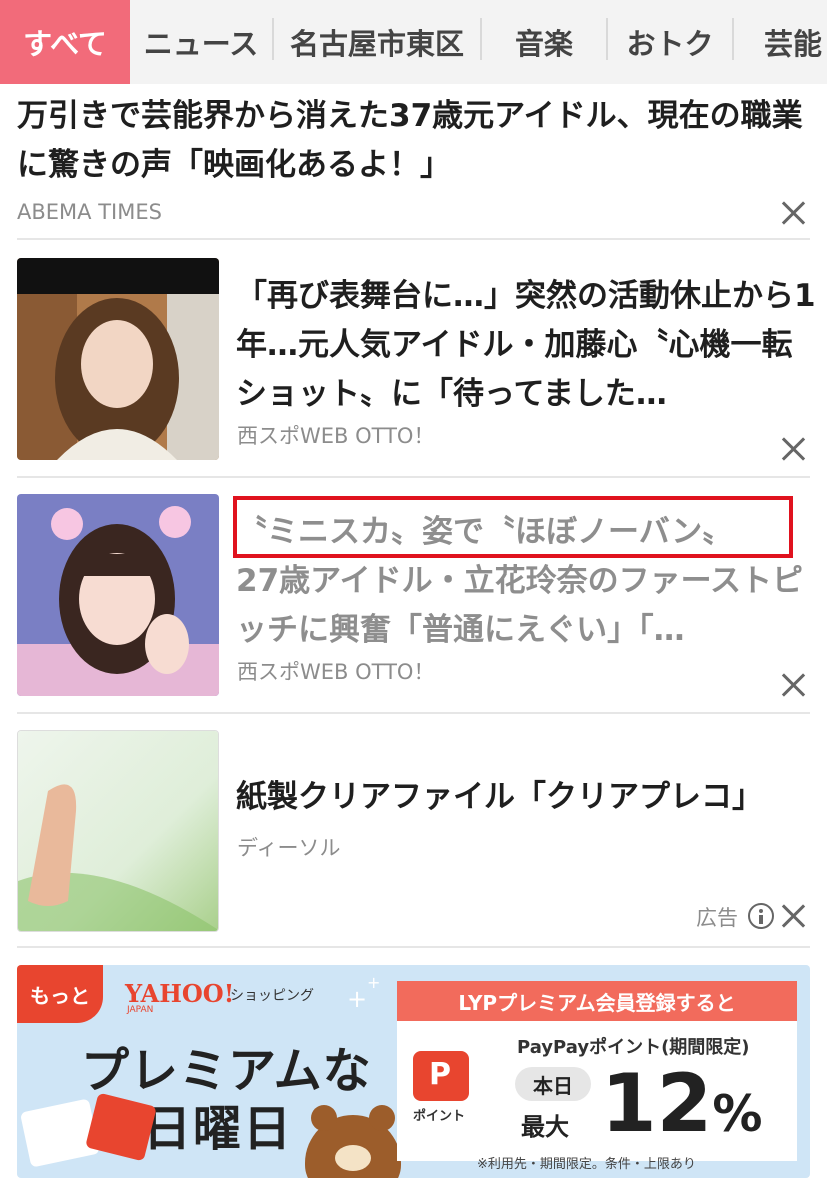  I want to click on tab-all: すべて, so click(65, 42).